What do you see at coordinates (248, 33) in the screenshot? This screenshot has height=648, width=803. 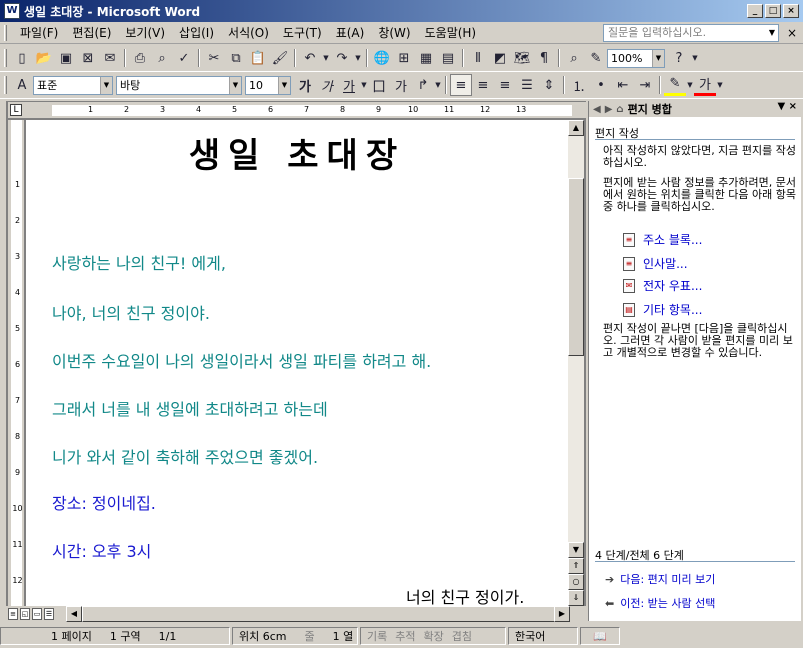 I see `menu-format: 서식(O)` at bounding box center [248, 33].